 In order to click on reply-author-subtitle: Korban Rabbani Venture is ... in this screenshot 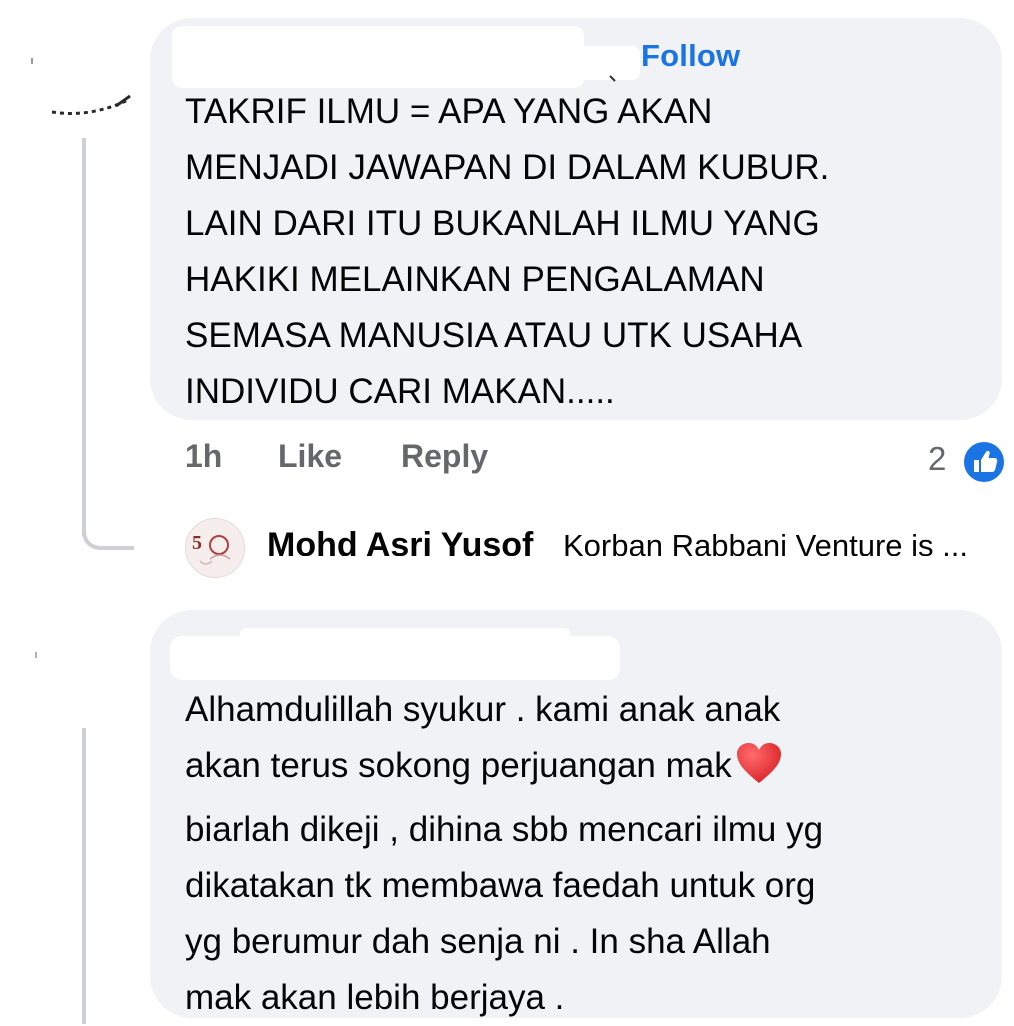, I will do `click(765, 542)`.